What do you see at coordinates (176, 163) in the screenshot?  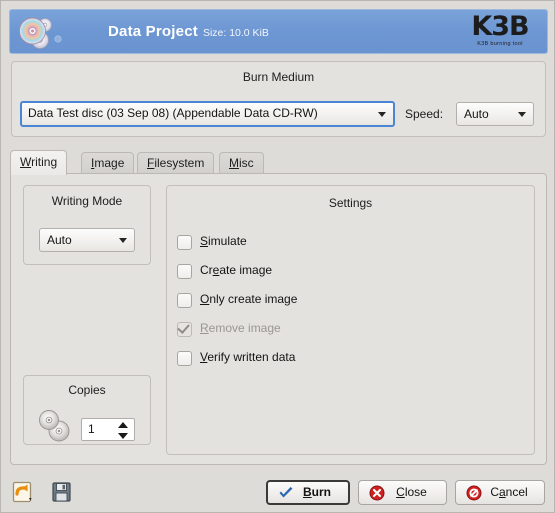 I see `tab-filesystem: Filesystem` at bounding box center [176, 163].